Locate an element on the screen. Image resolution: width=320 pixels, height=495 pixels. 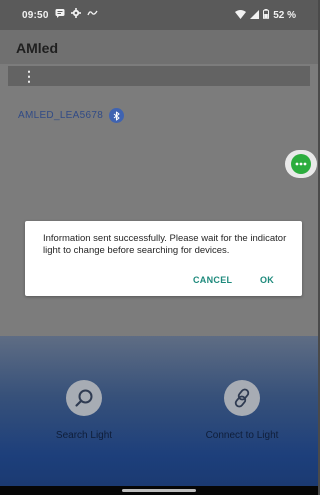
home-gesture-handle is located at coordinates (159, 490).